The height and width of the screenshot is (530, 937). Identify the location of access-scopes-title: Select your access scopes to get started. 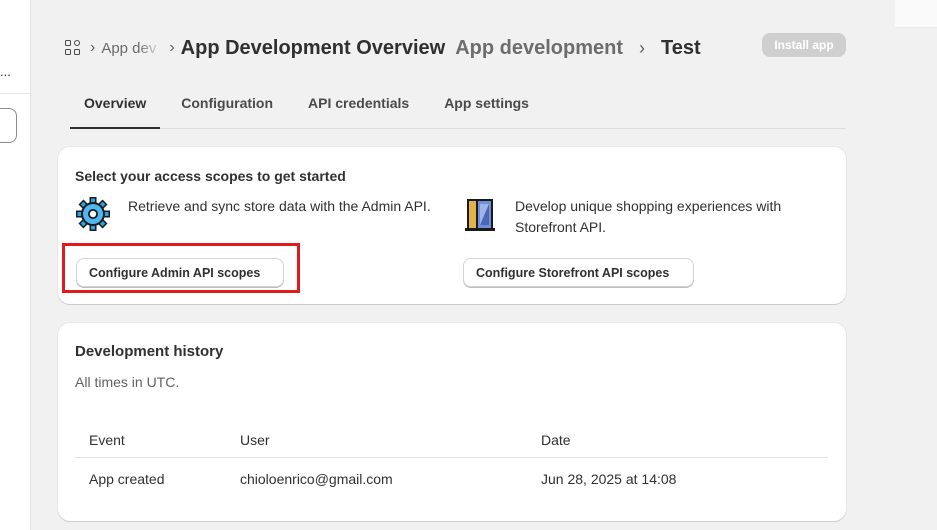
(210, 176).